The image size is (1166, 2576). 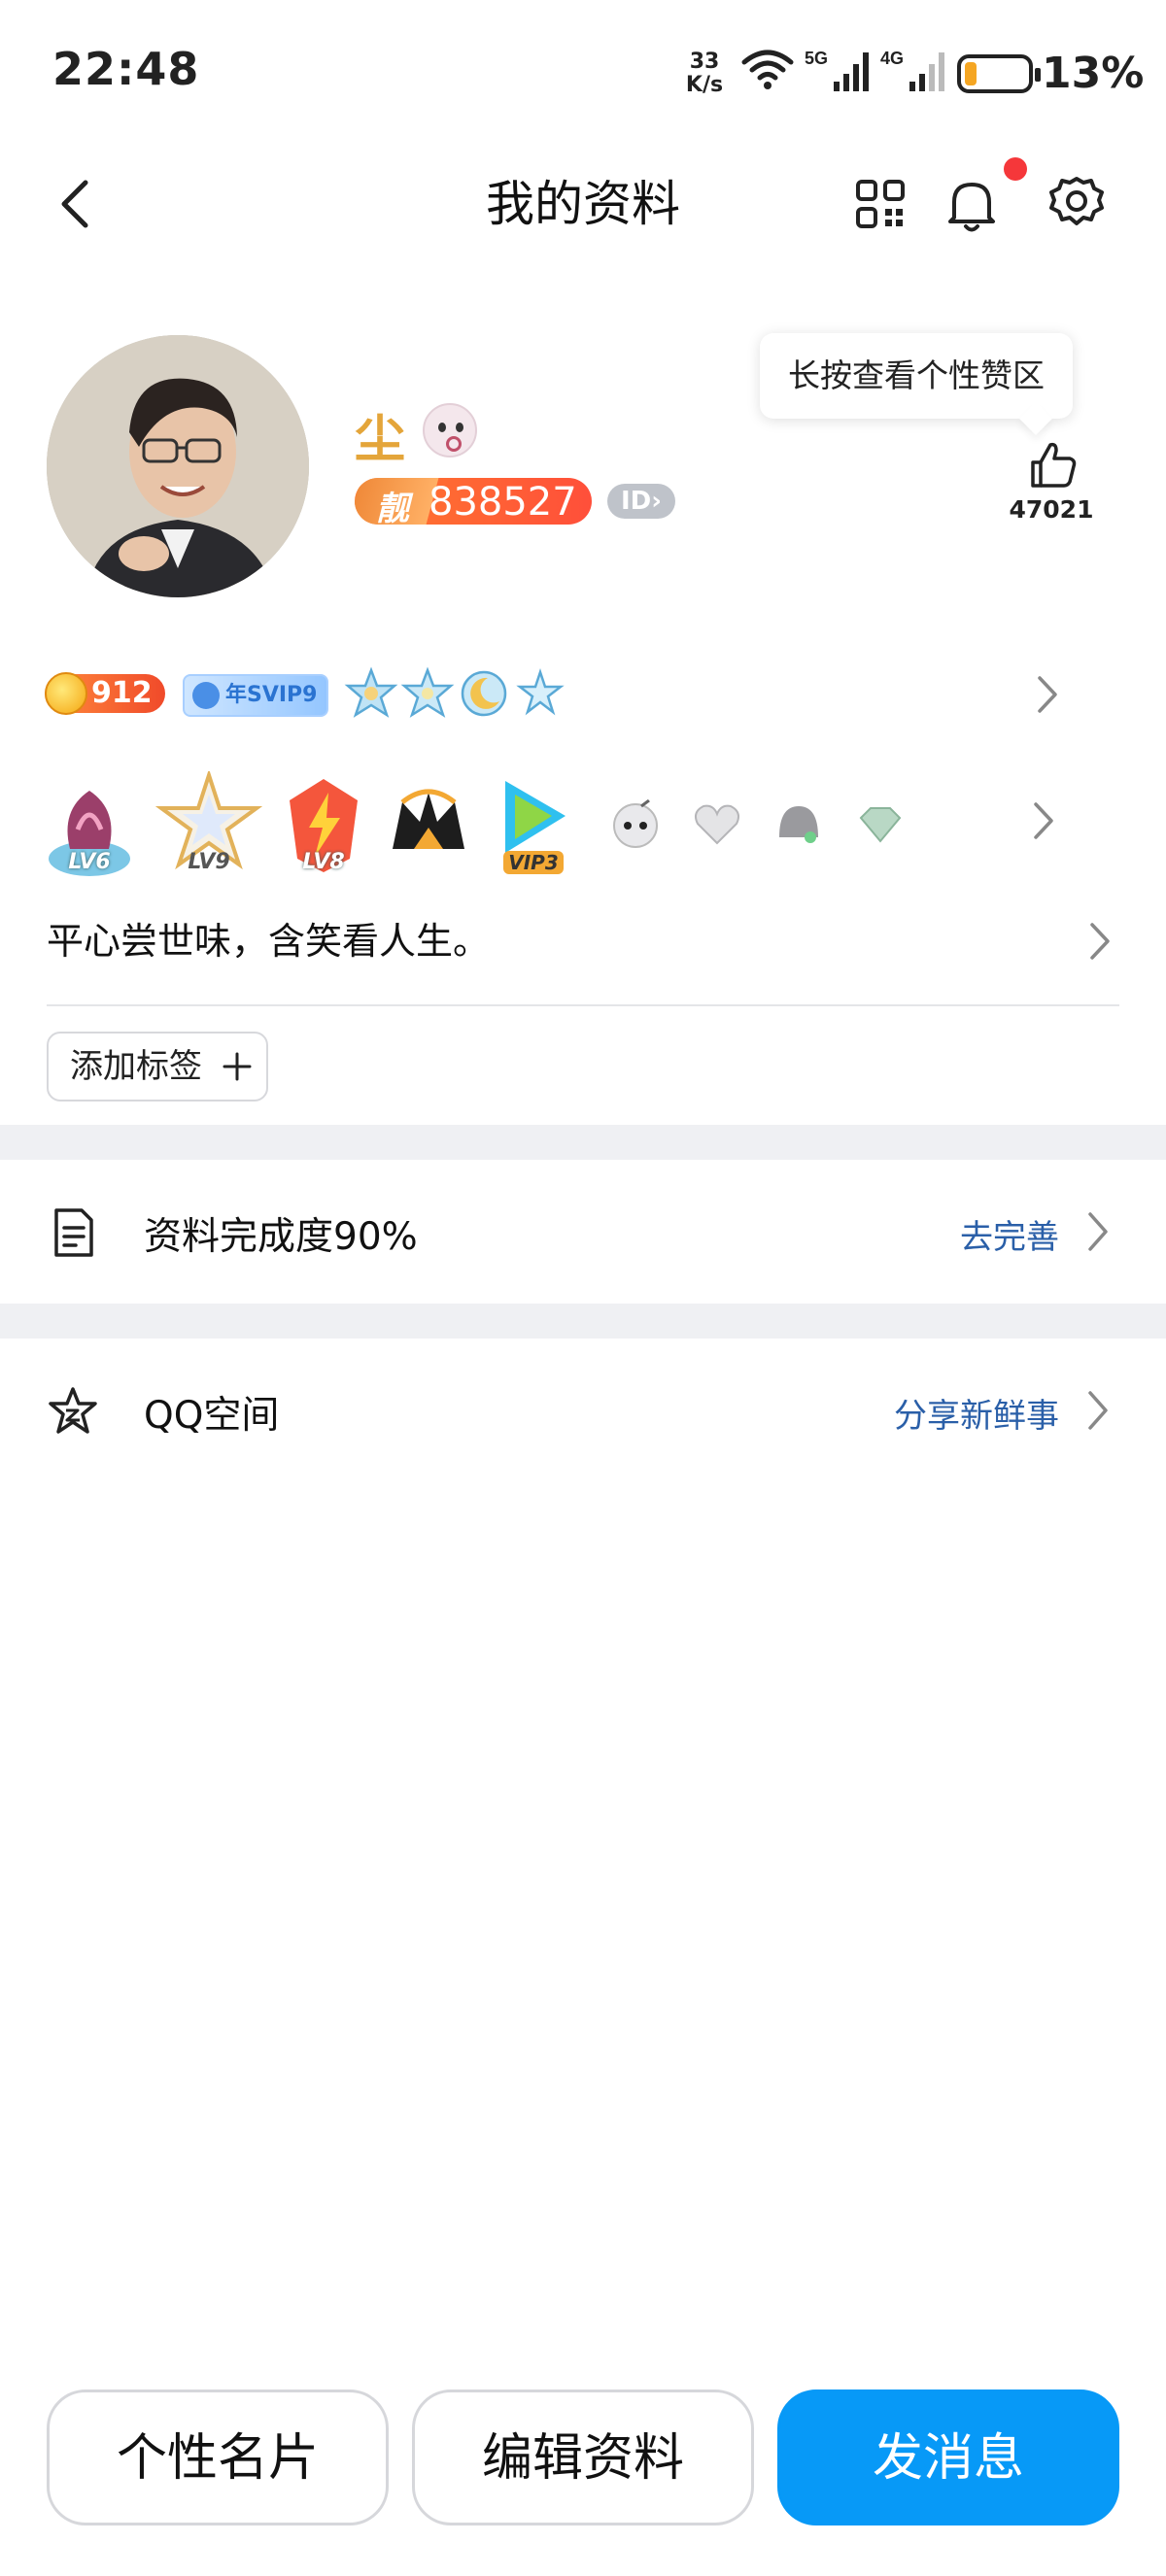 I want to click on like-count: 47021, so click(x=1051, y=509).